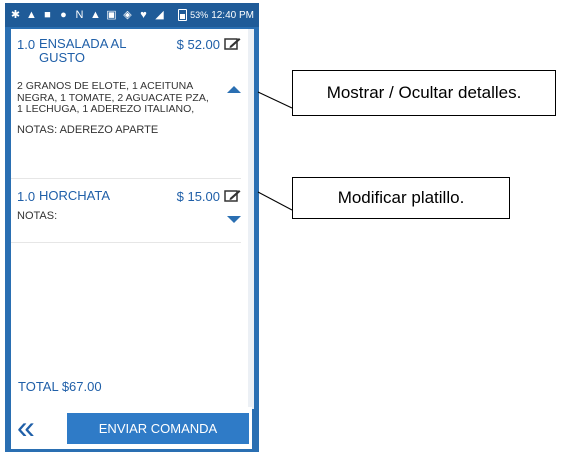 This screenshot has height=452, width=561. I want to click on callout-modify-dish: Modificar platillo., so click(401, 198).